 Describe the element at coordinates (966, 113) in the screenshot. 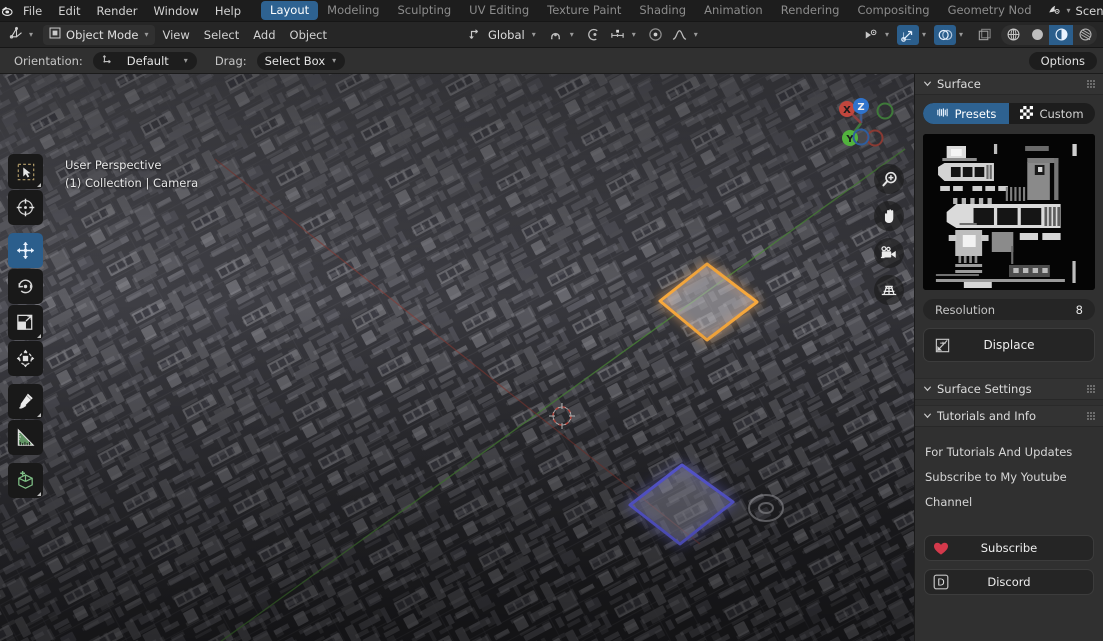

I see `surface-tab-presets: Presets` at that location.